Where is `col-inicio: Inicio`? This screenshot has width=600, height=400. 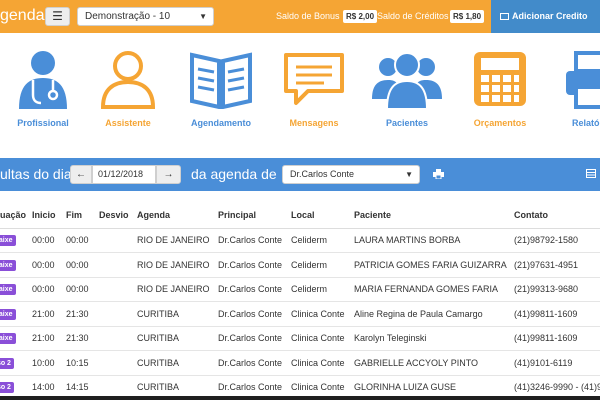
col-inicio: Inicio is located at coordinates (49, 215).